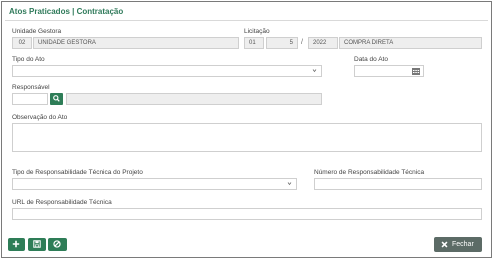 The image size is (494, 260). I want to click on responsavel-search-button, so click(56, 99).